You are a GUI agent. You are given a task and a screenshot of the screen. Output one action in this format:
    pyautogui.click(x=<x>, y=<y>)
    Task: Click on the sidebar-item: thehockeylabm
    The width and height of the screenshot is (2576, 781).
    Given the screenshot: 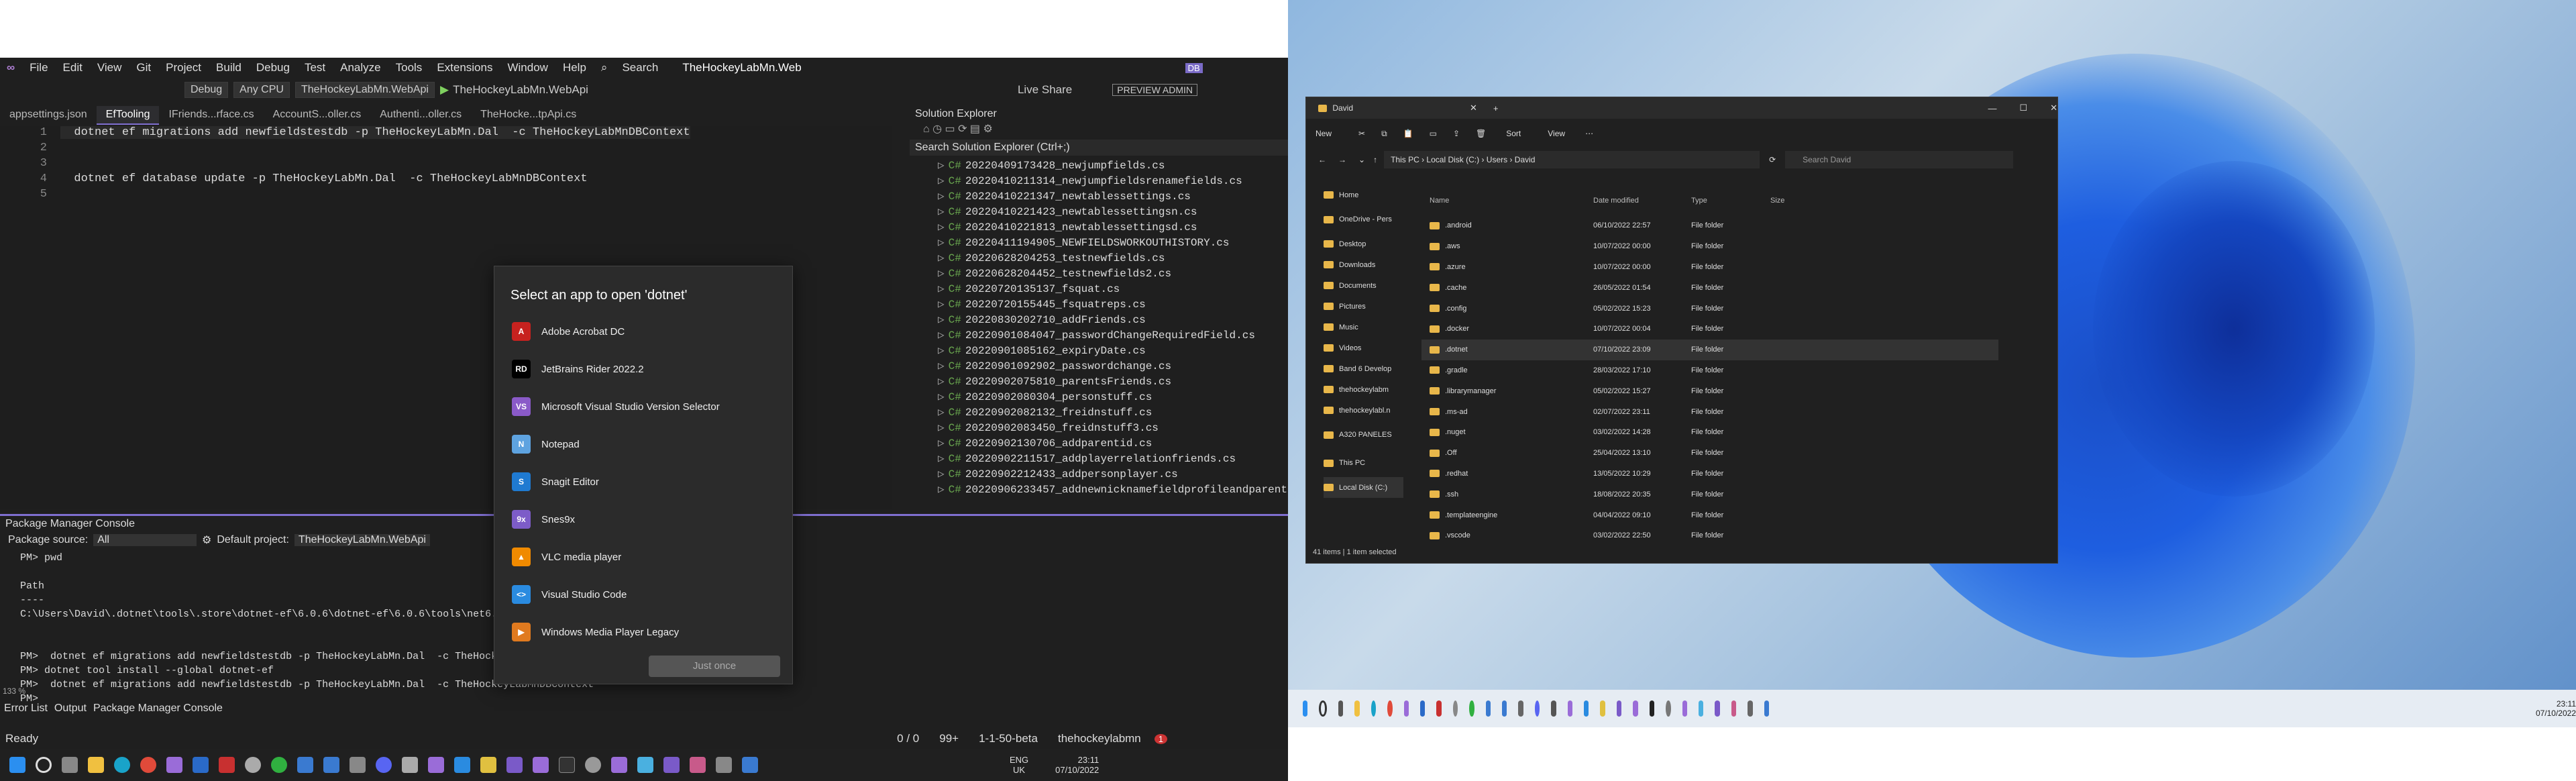 What is the action you would take?
    pyautogui.click(x=1363, y=389)
    